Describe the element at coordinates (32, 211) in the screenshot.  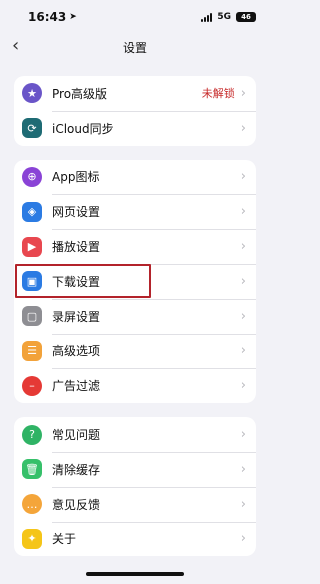
I see `compass-icon: ◈` at that location.